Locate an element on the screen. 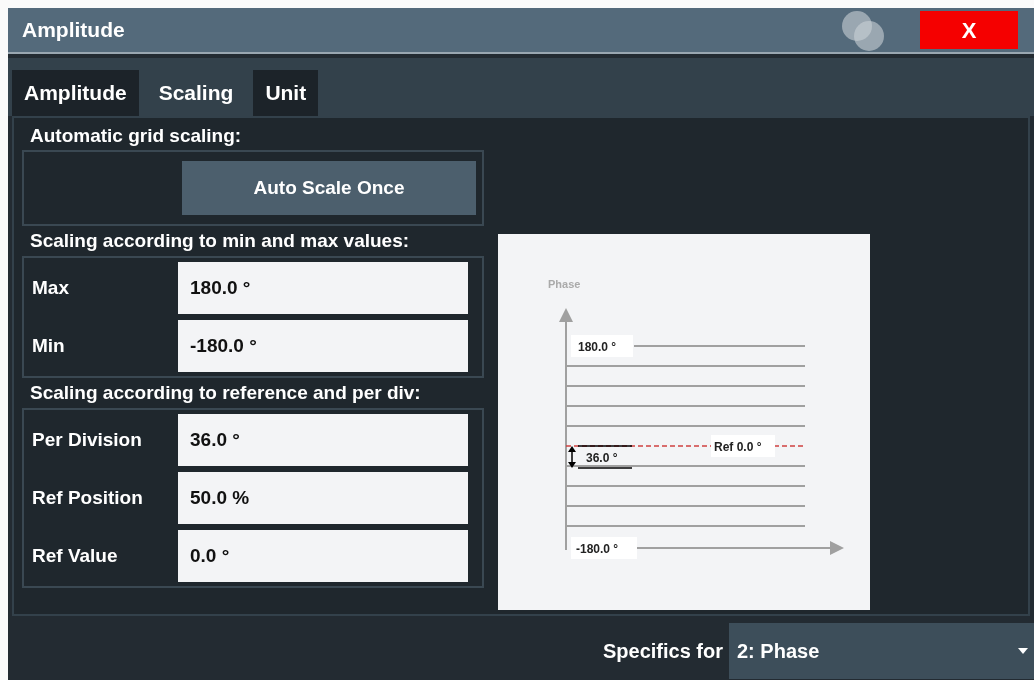  field-label: Min is located at coordinates (48, 345).